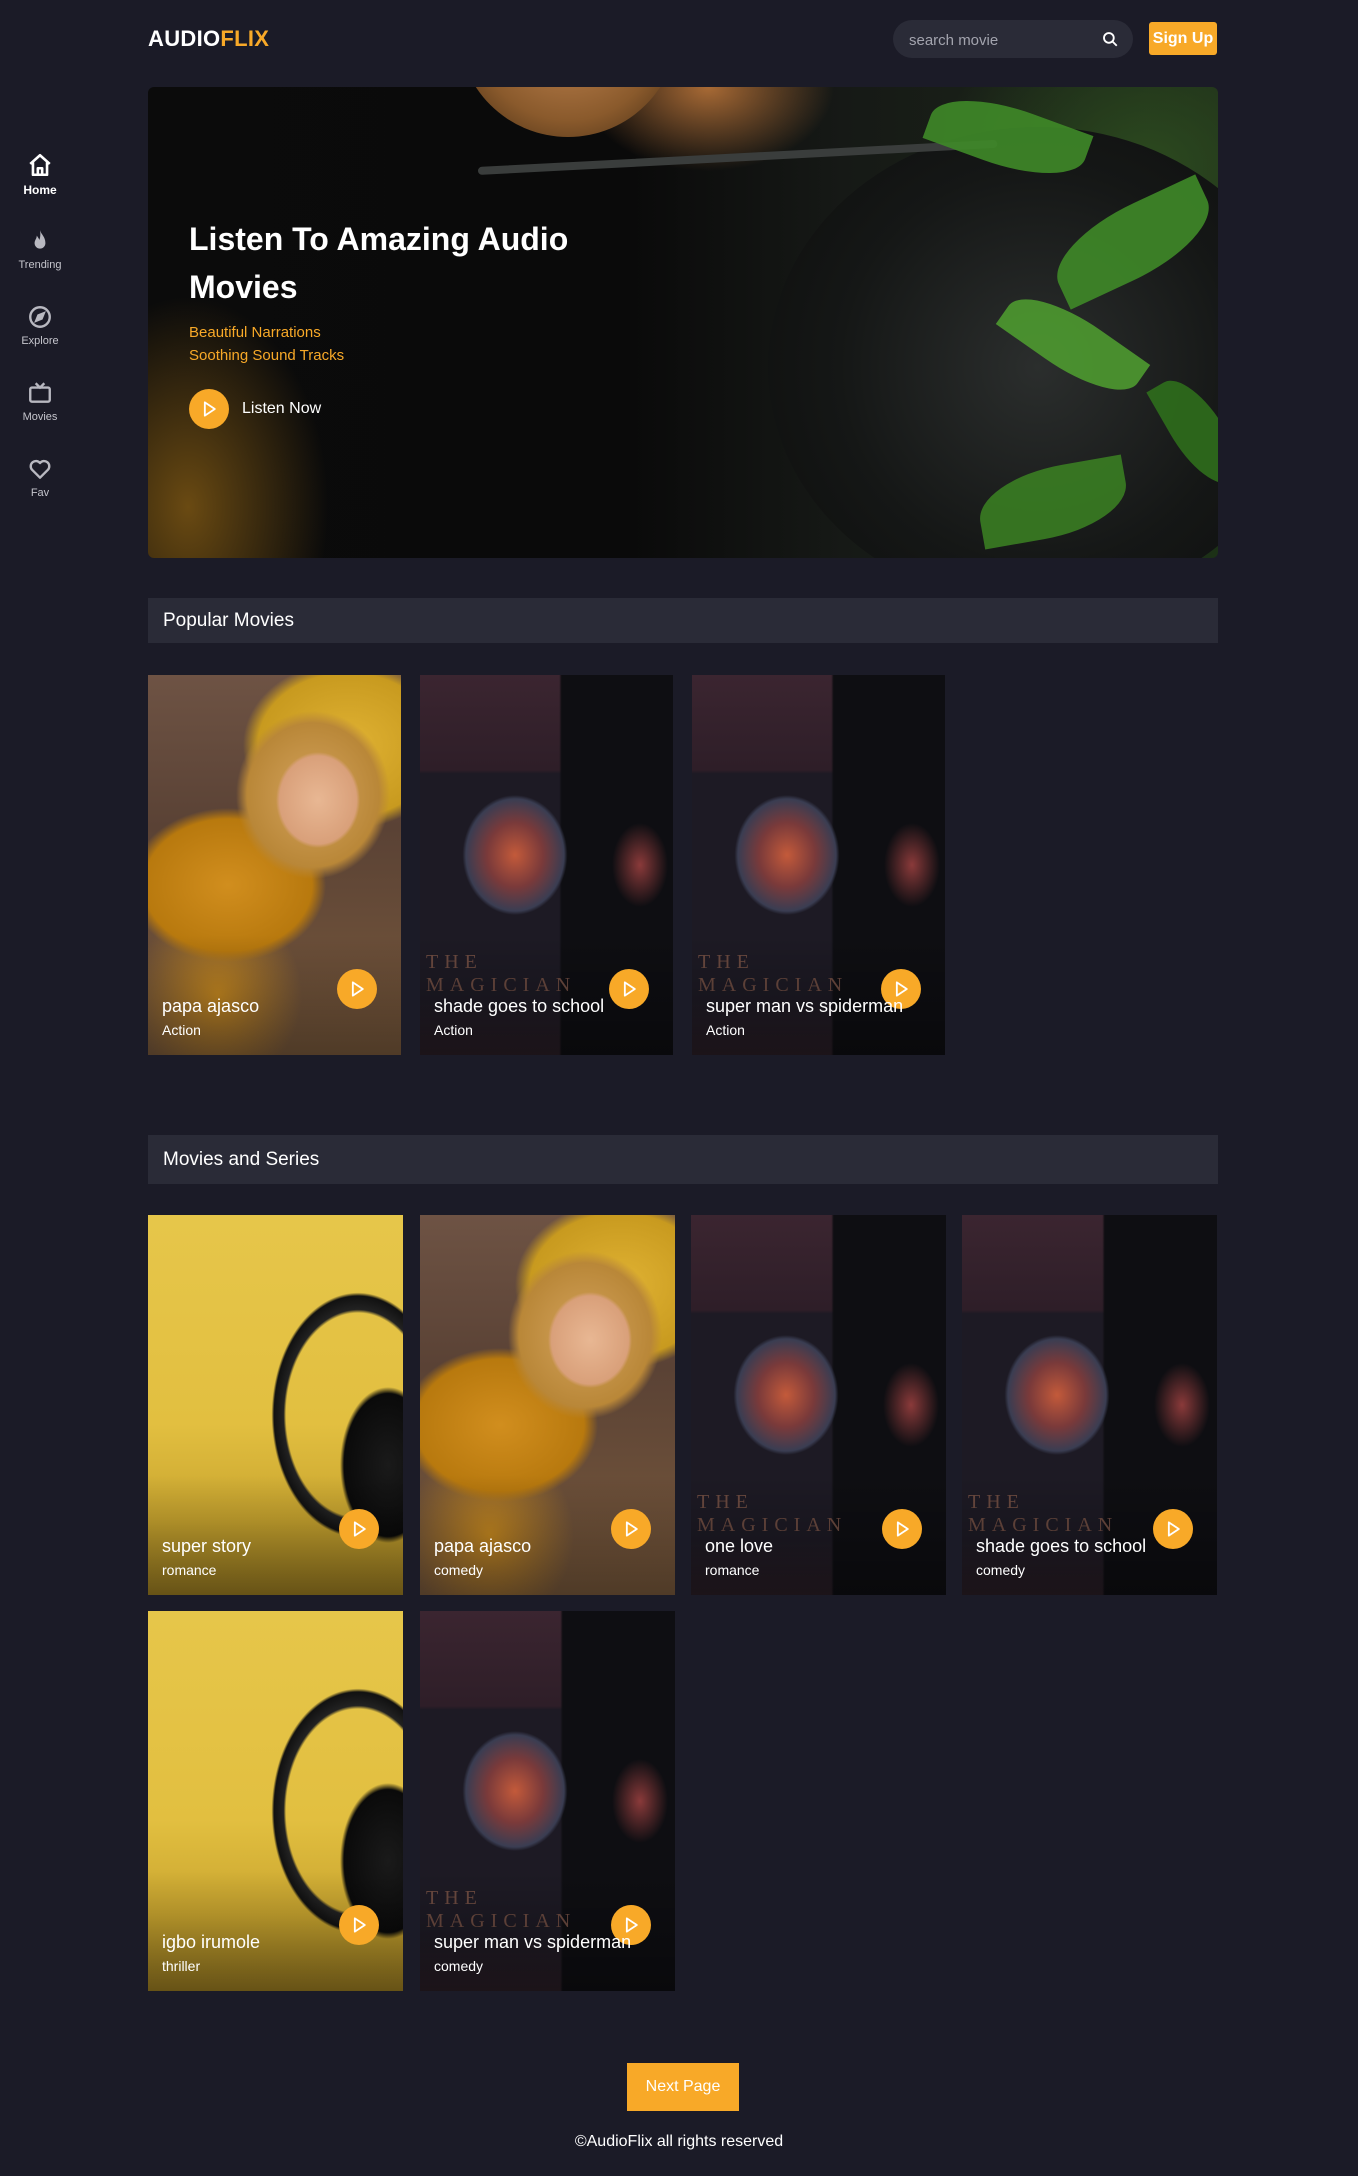 The height and width of the screenshot is (2176, 1358). I want to click on movie-card: THE MAGICIANshade goes to schoolcomedy, so click(1089, 1405).